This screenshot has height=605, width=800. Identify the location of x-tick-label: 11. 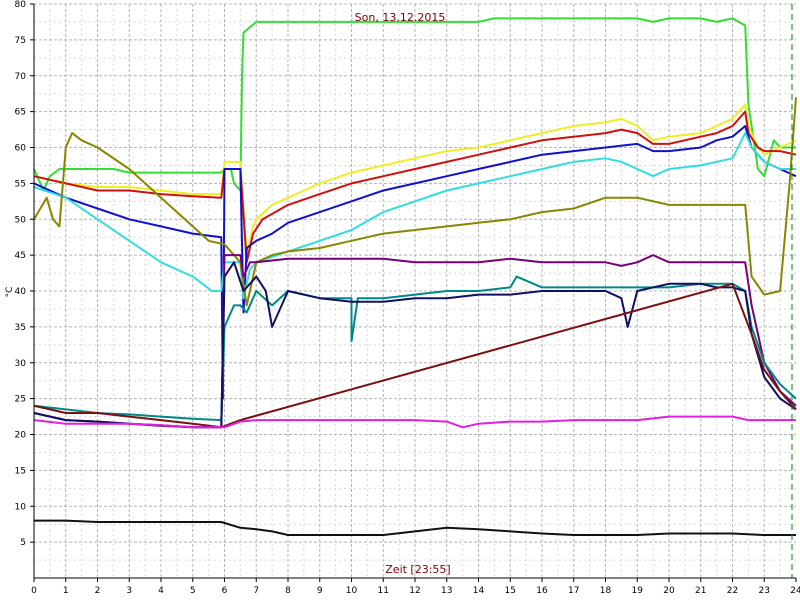
(383, 591).